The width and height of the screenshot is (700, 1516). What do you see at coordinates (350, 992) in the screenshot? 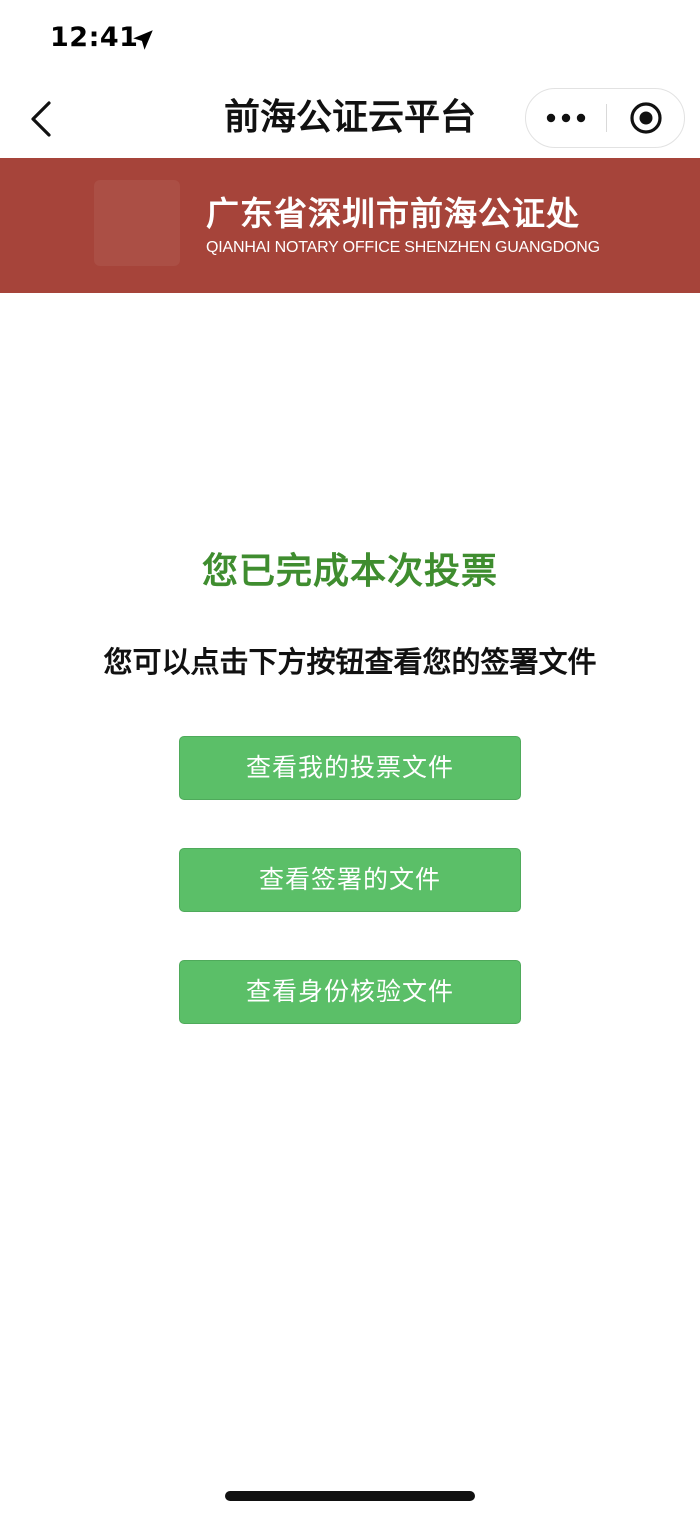
I see `view-identity-verification-file-button: 查看身份核验文件` at bounding box center [350, 992].